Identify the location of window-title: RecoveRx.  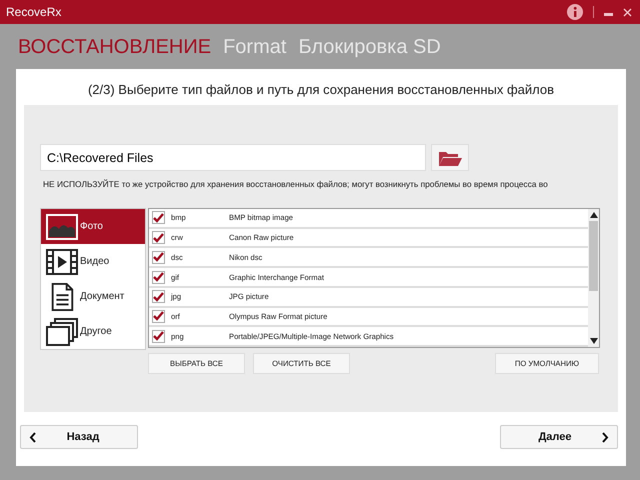
(34, 12).